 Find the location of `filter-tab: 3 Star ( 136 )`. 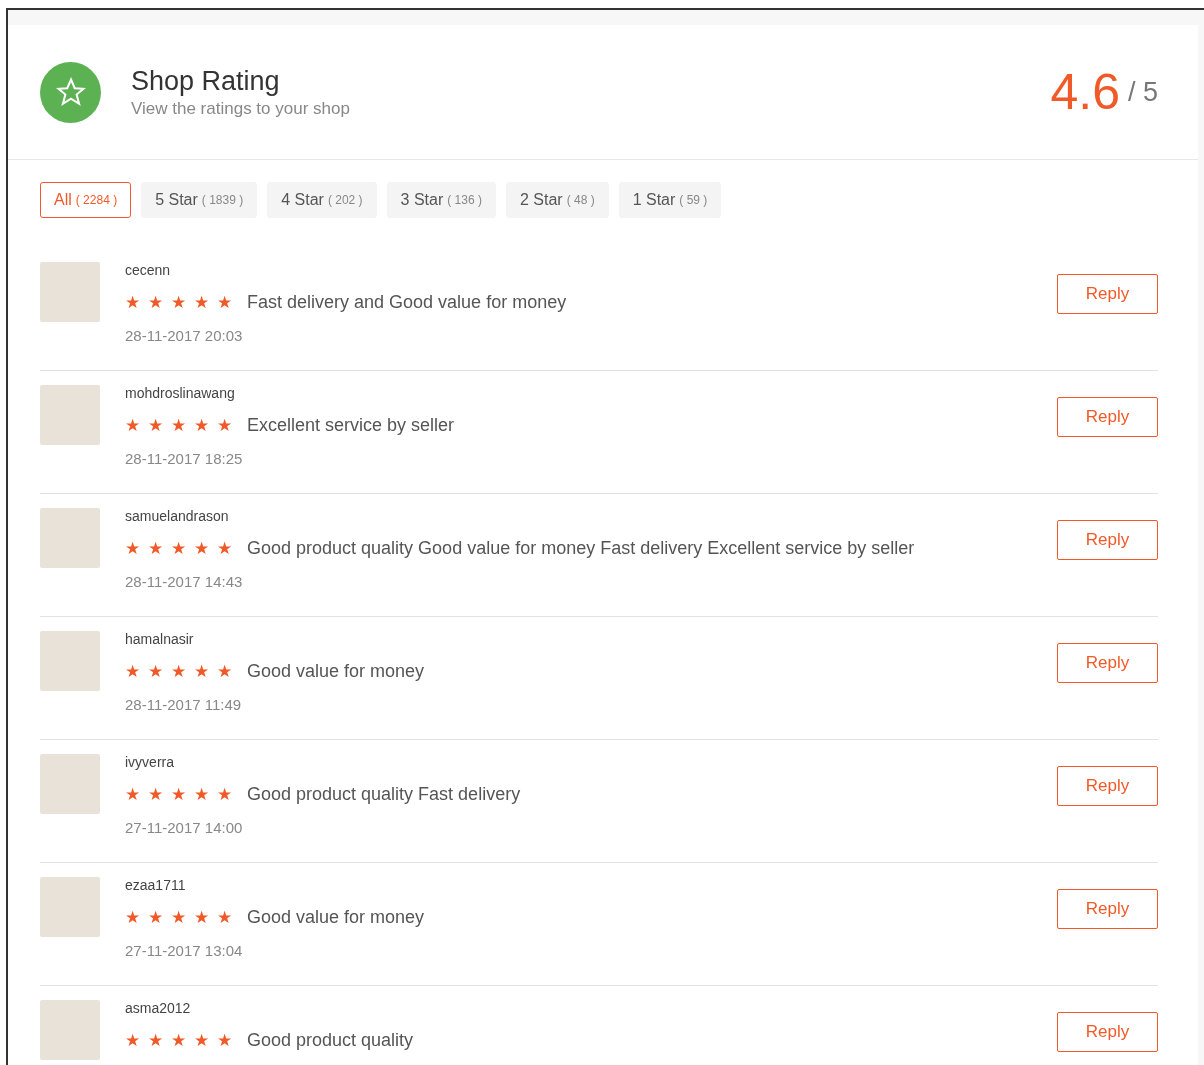

filter-tab: 3 Star ( 136 ) is located at coordinates (441, 200).